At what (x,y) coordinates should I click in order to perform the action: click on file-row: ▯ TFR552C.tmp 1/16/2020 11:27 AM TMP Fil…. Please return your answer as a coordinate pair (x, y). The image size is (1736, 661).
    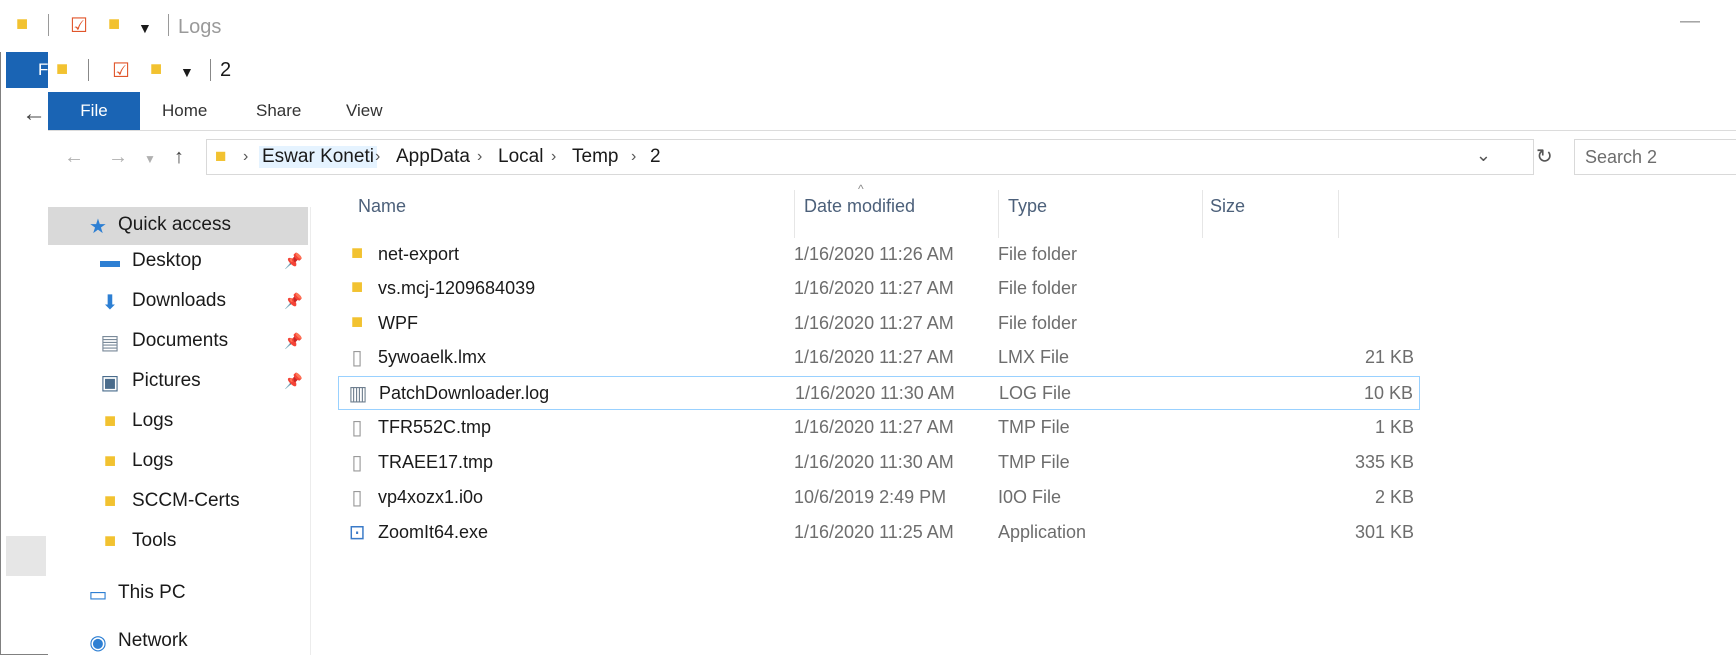
    Looking at the image, I should click on (879, 428).